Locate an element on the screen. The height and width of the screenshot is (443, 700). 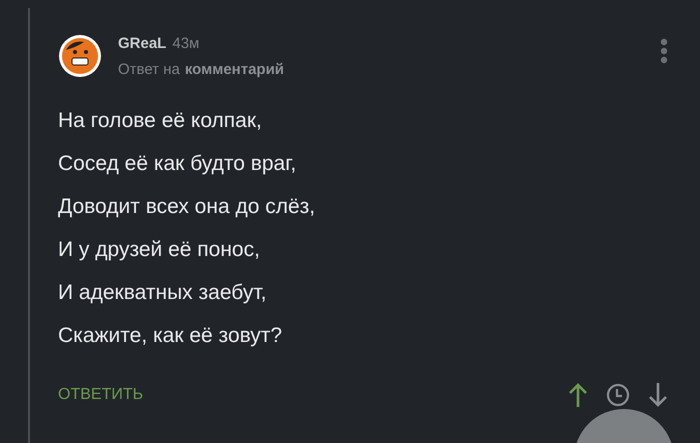
comment-text-line: Доводит всех она до слёз, is located at coordinates (187, 207).